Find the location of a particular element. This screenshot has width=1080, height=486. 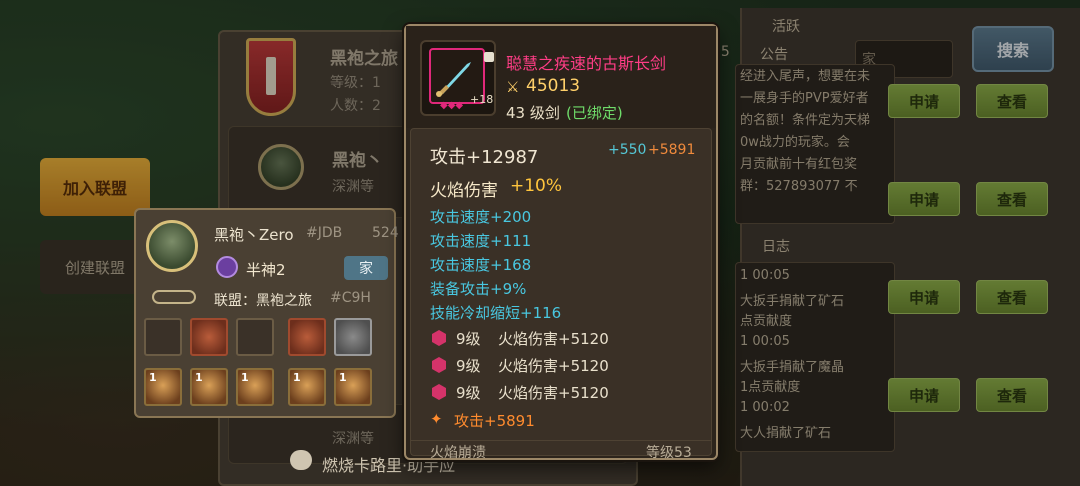

sub-stat: 技能冷却缩短+116 is located at coordinates (496, 313).